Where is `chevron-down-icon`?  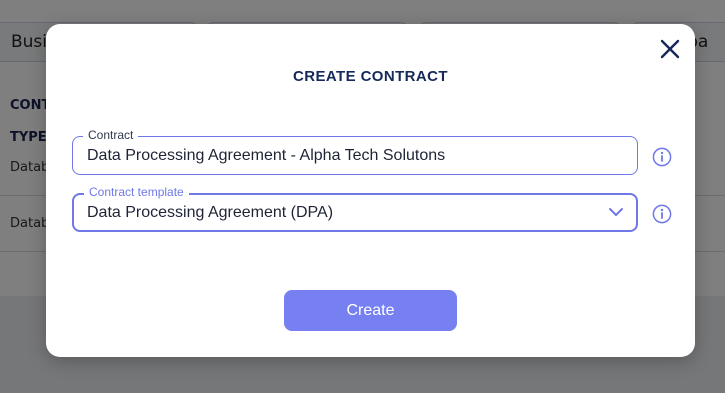
chevron-down-icon is located at coordinates (616, 212).